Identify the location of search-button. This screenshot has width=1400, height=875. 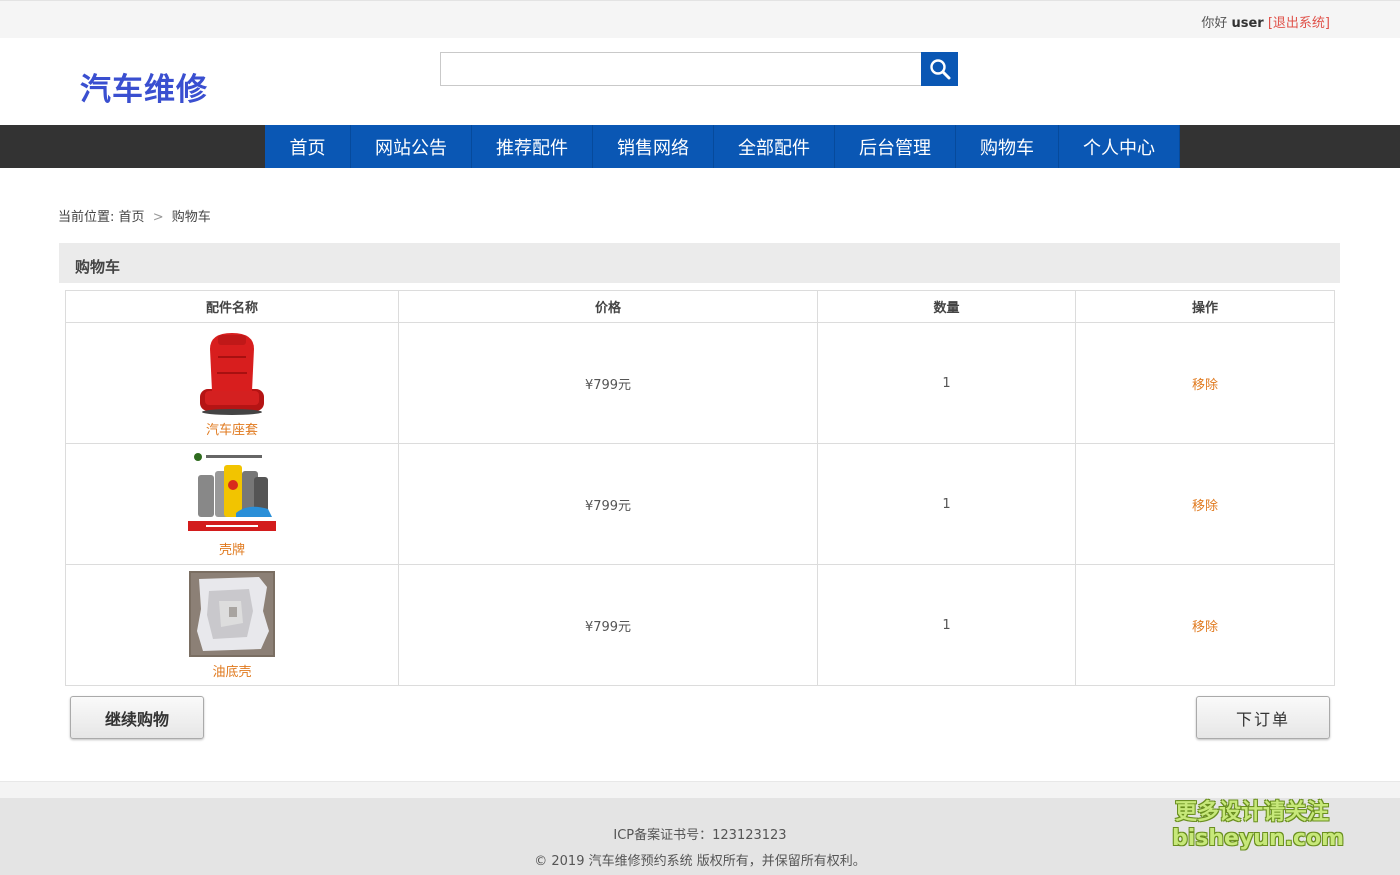
(939, 69).